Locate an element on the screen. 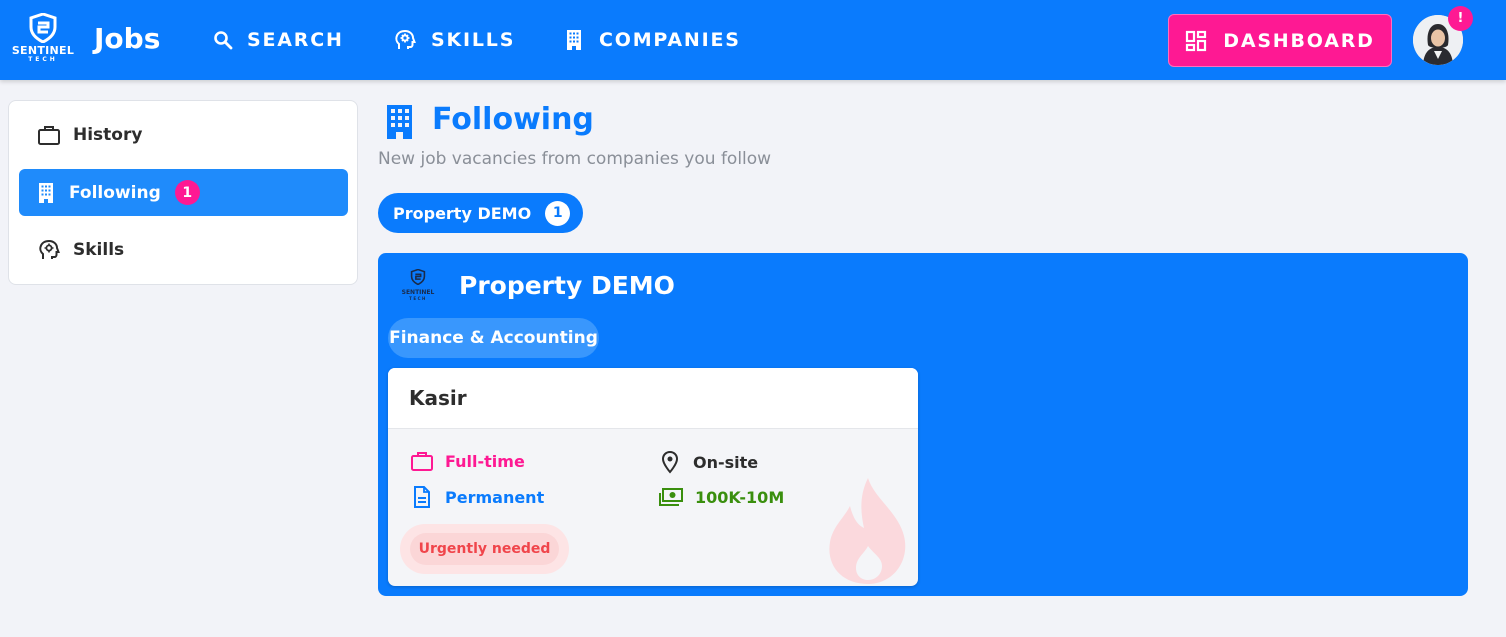 This screenshot has width=1506, height=637. following-count-badge: 1 is located at coordinates (187, 192).